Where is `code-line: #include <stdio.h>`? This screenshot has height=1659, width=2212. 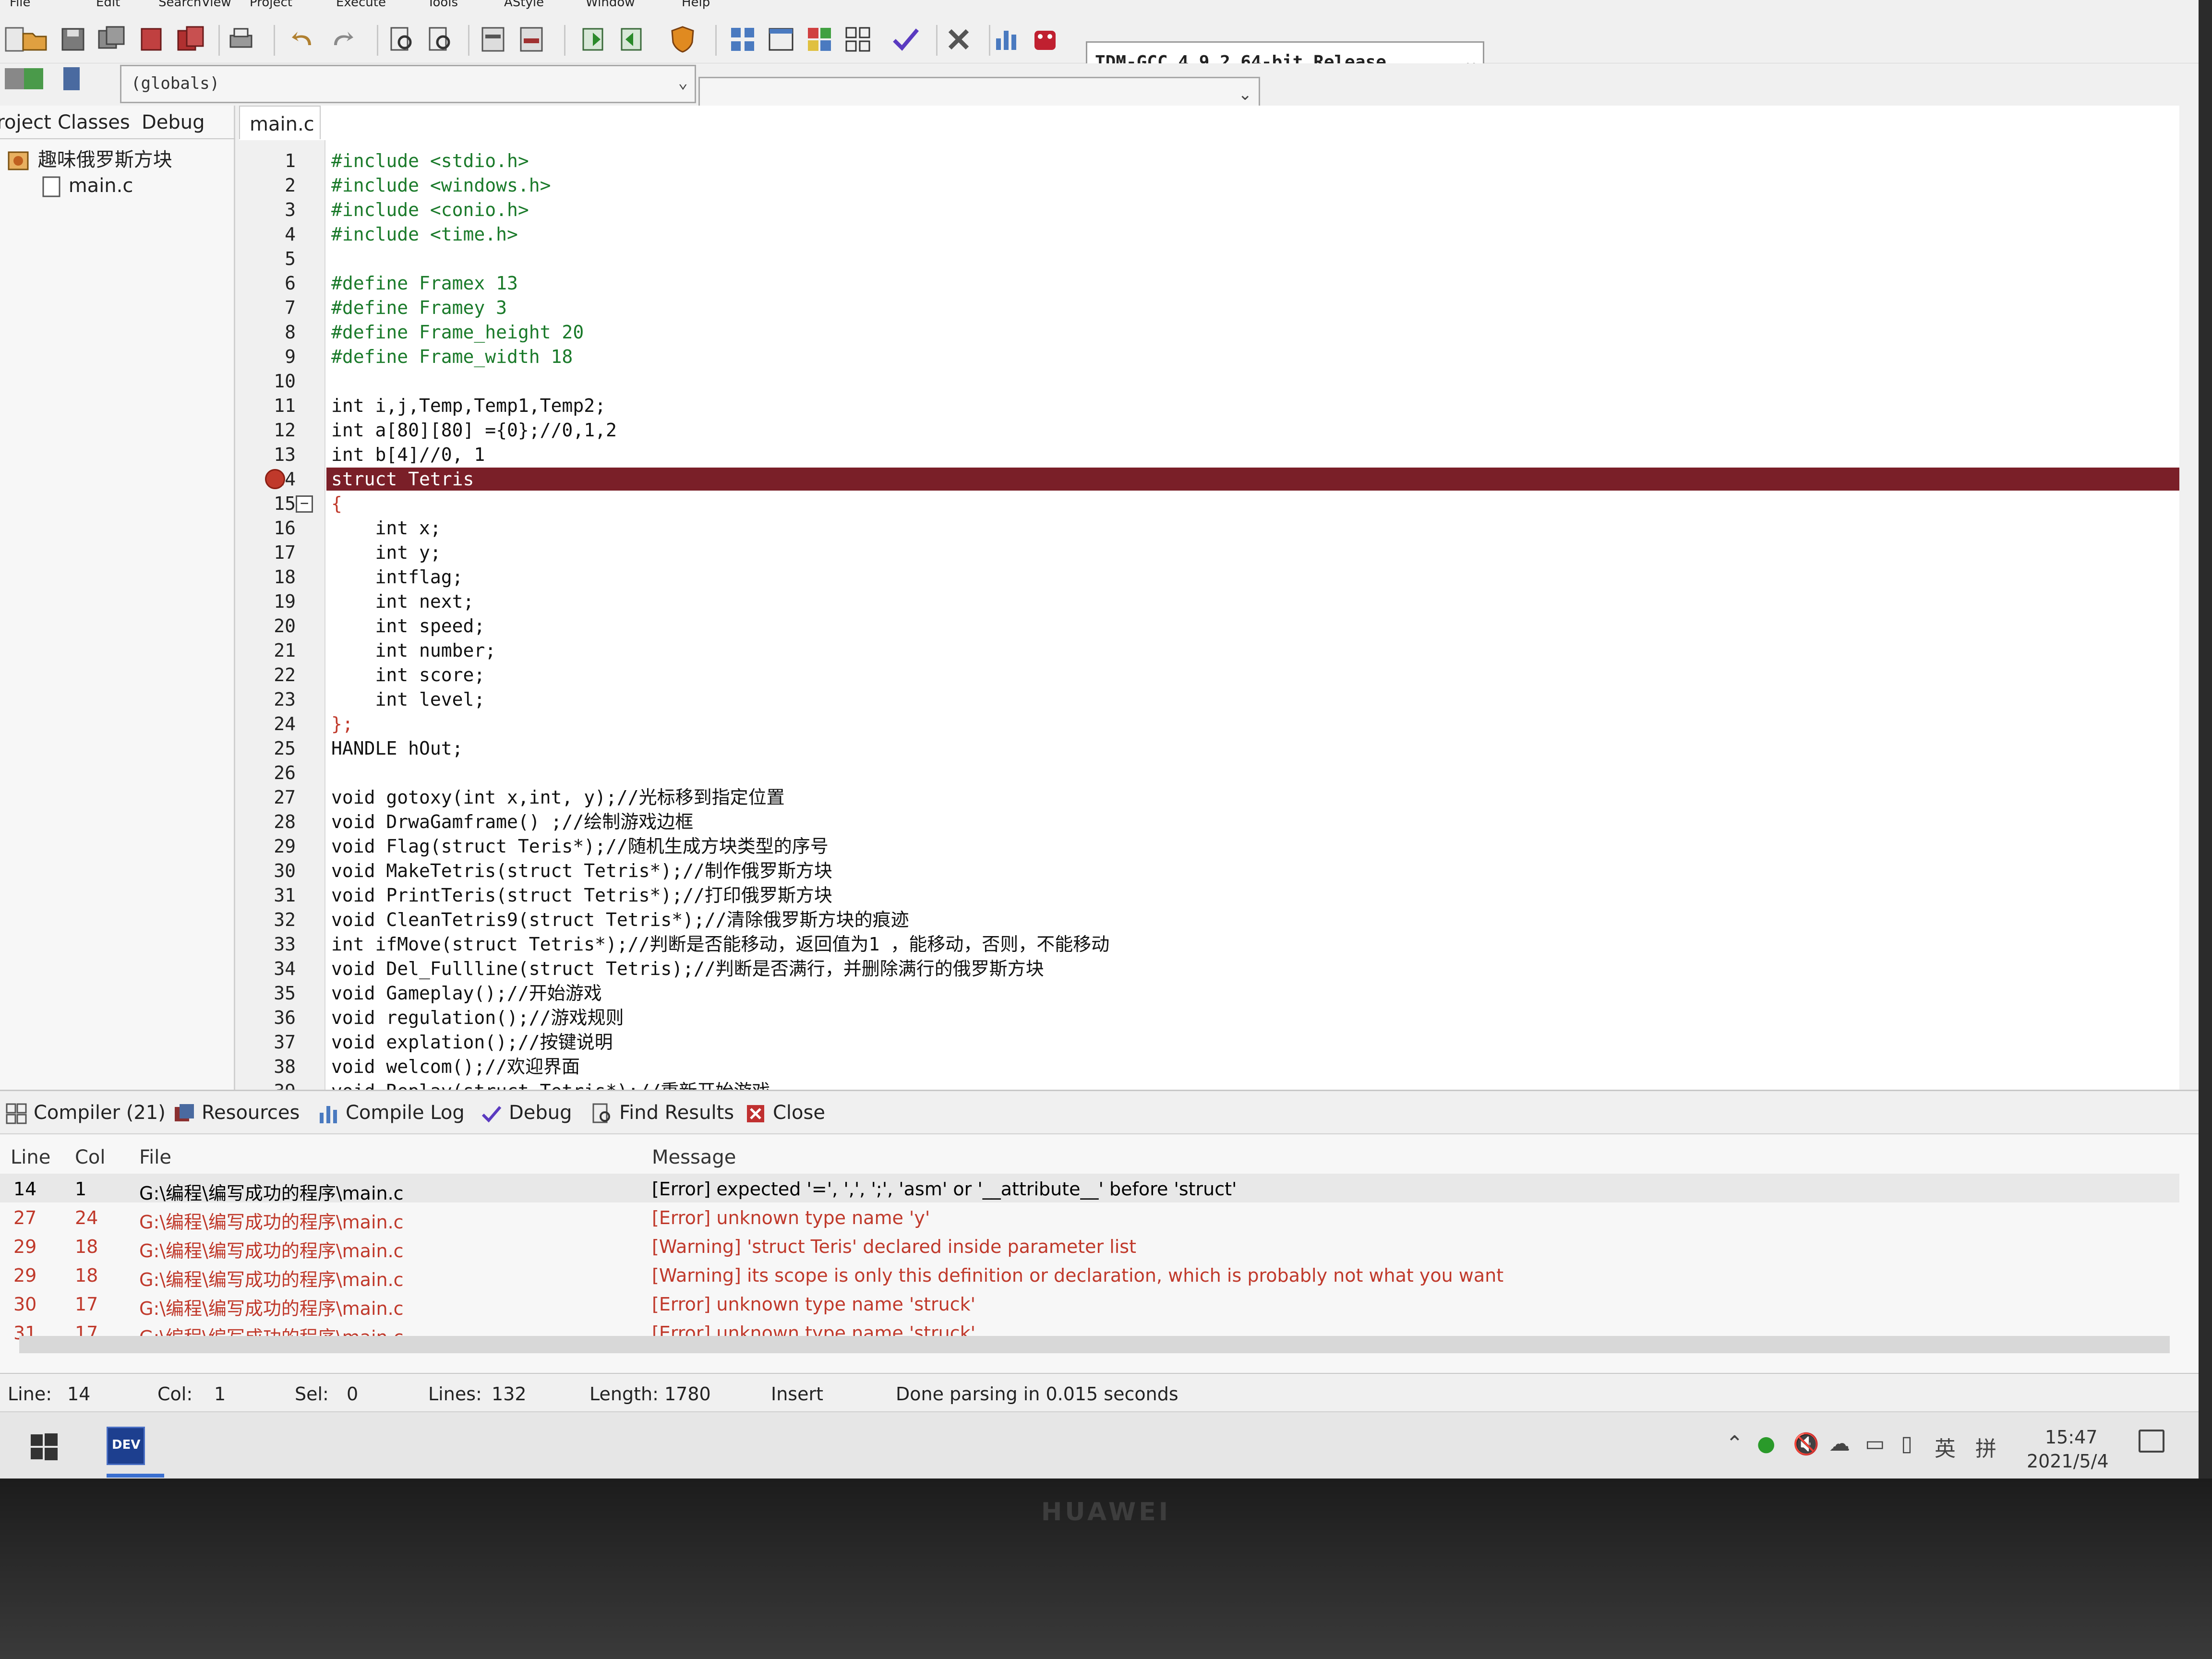
code-line: #include <stdio.h> is located at coordinates (430, 161).